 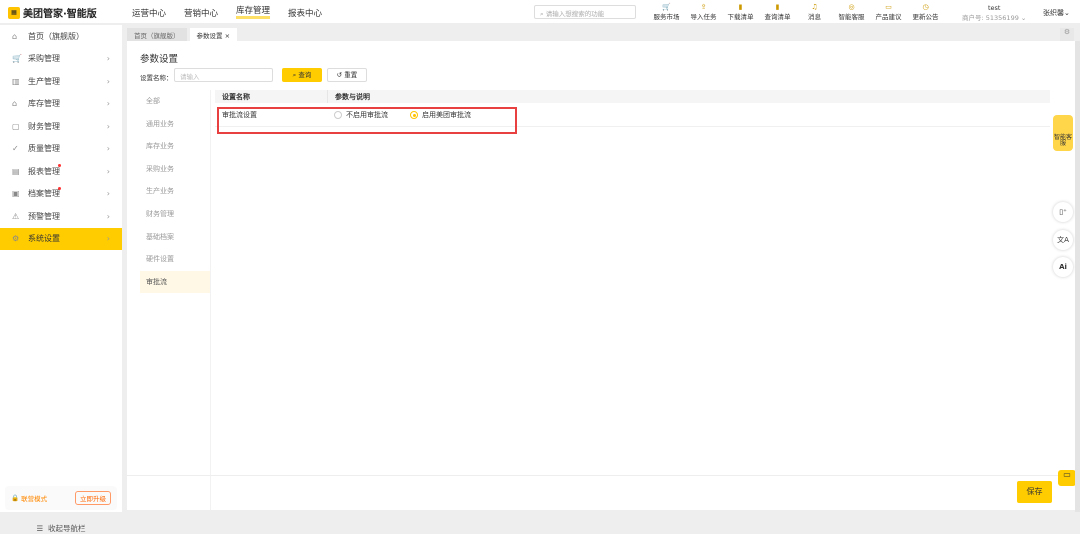 I want to click on nav-reports: 报表中心, so click(x=305, y=13).